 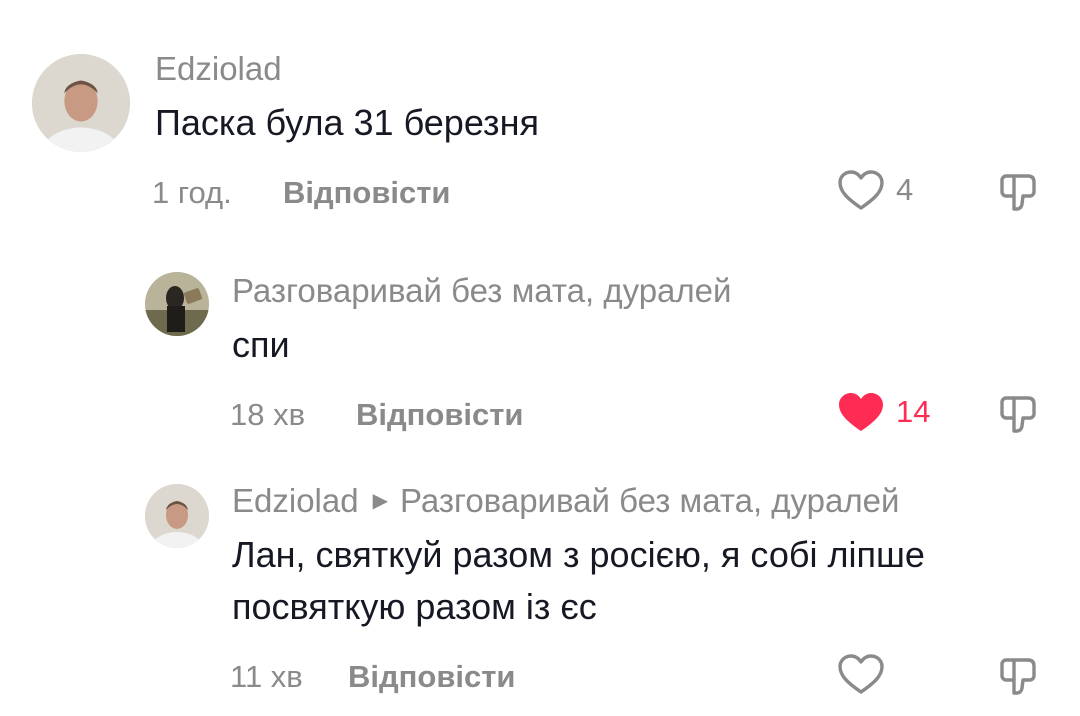 What do you see at coordinates (905, 189) in the screenshot?
I see `like-count: 4` at bounding box center [905, 189].